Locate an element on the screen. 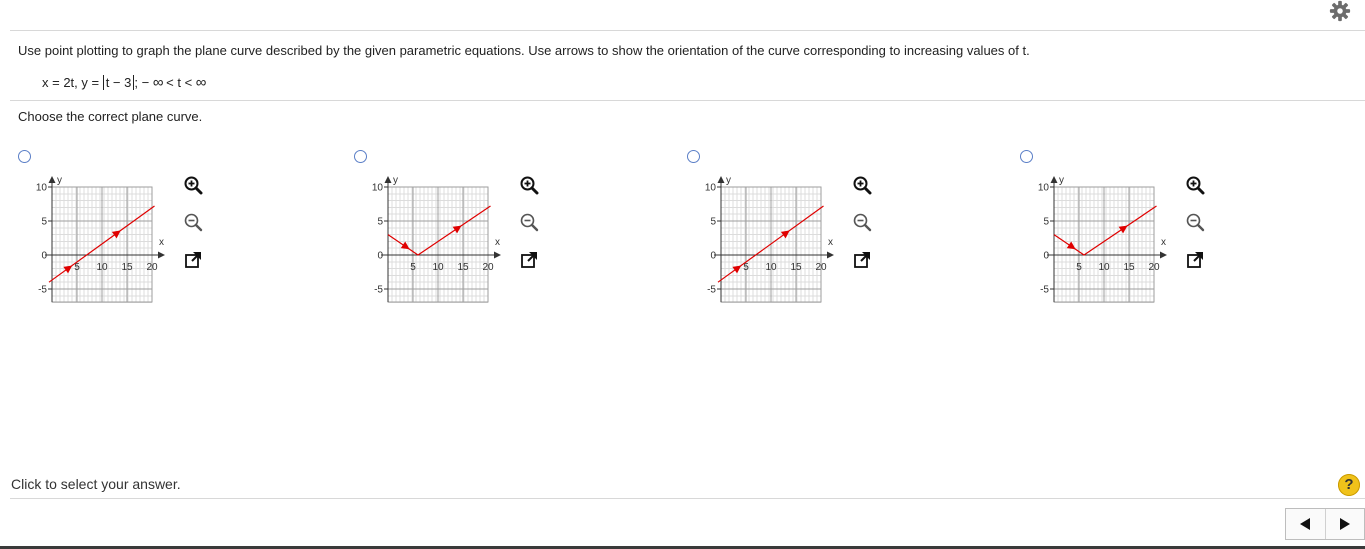 The image size is (1365, 549). graph-option-d: y x 10 5 0 -5 5 10 15 20 is located at coordinates (1092, 240).